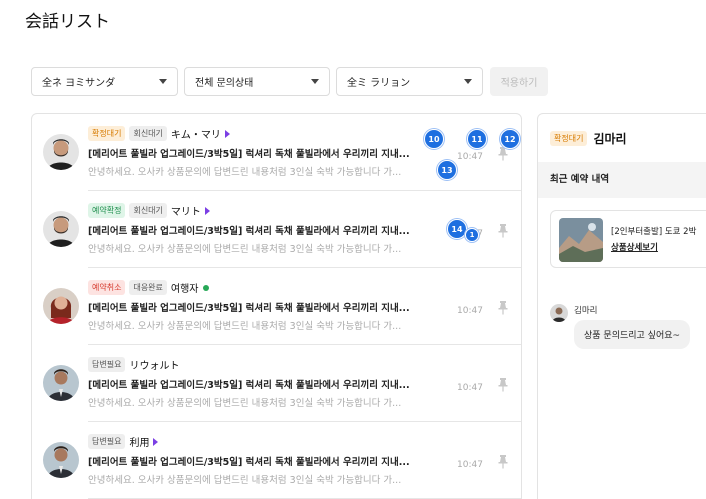 The width and height of the screenshot is (706, 499). I want to click on recent-booking-section-title: 최근 예약 내역, so click(622, 180).